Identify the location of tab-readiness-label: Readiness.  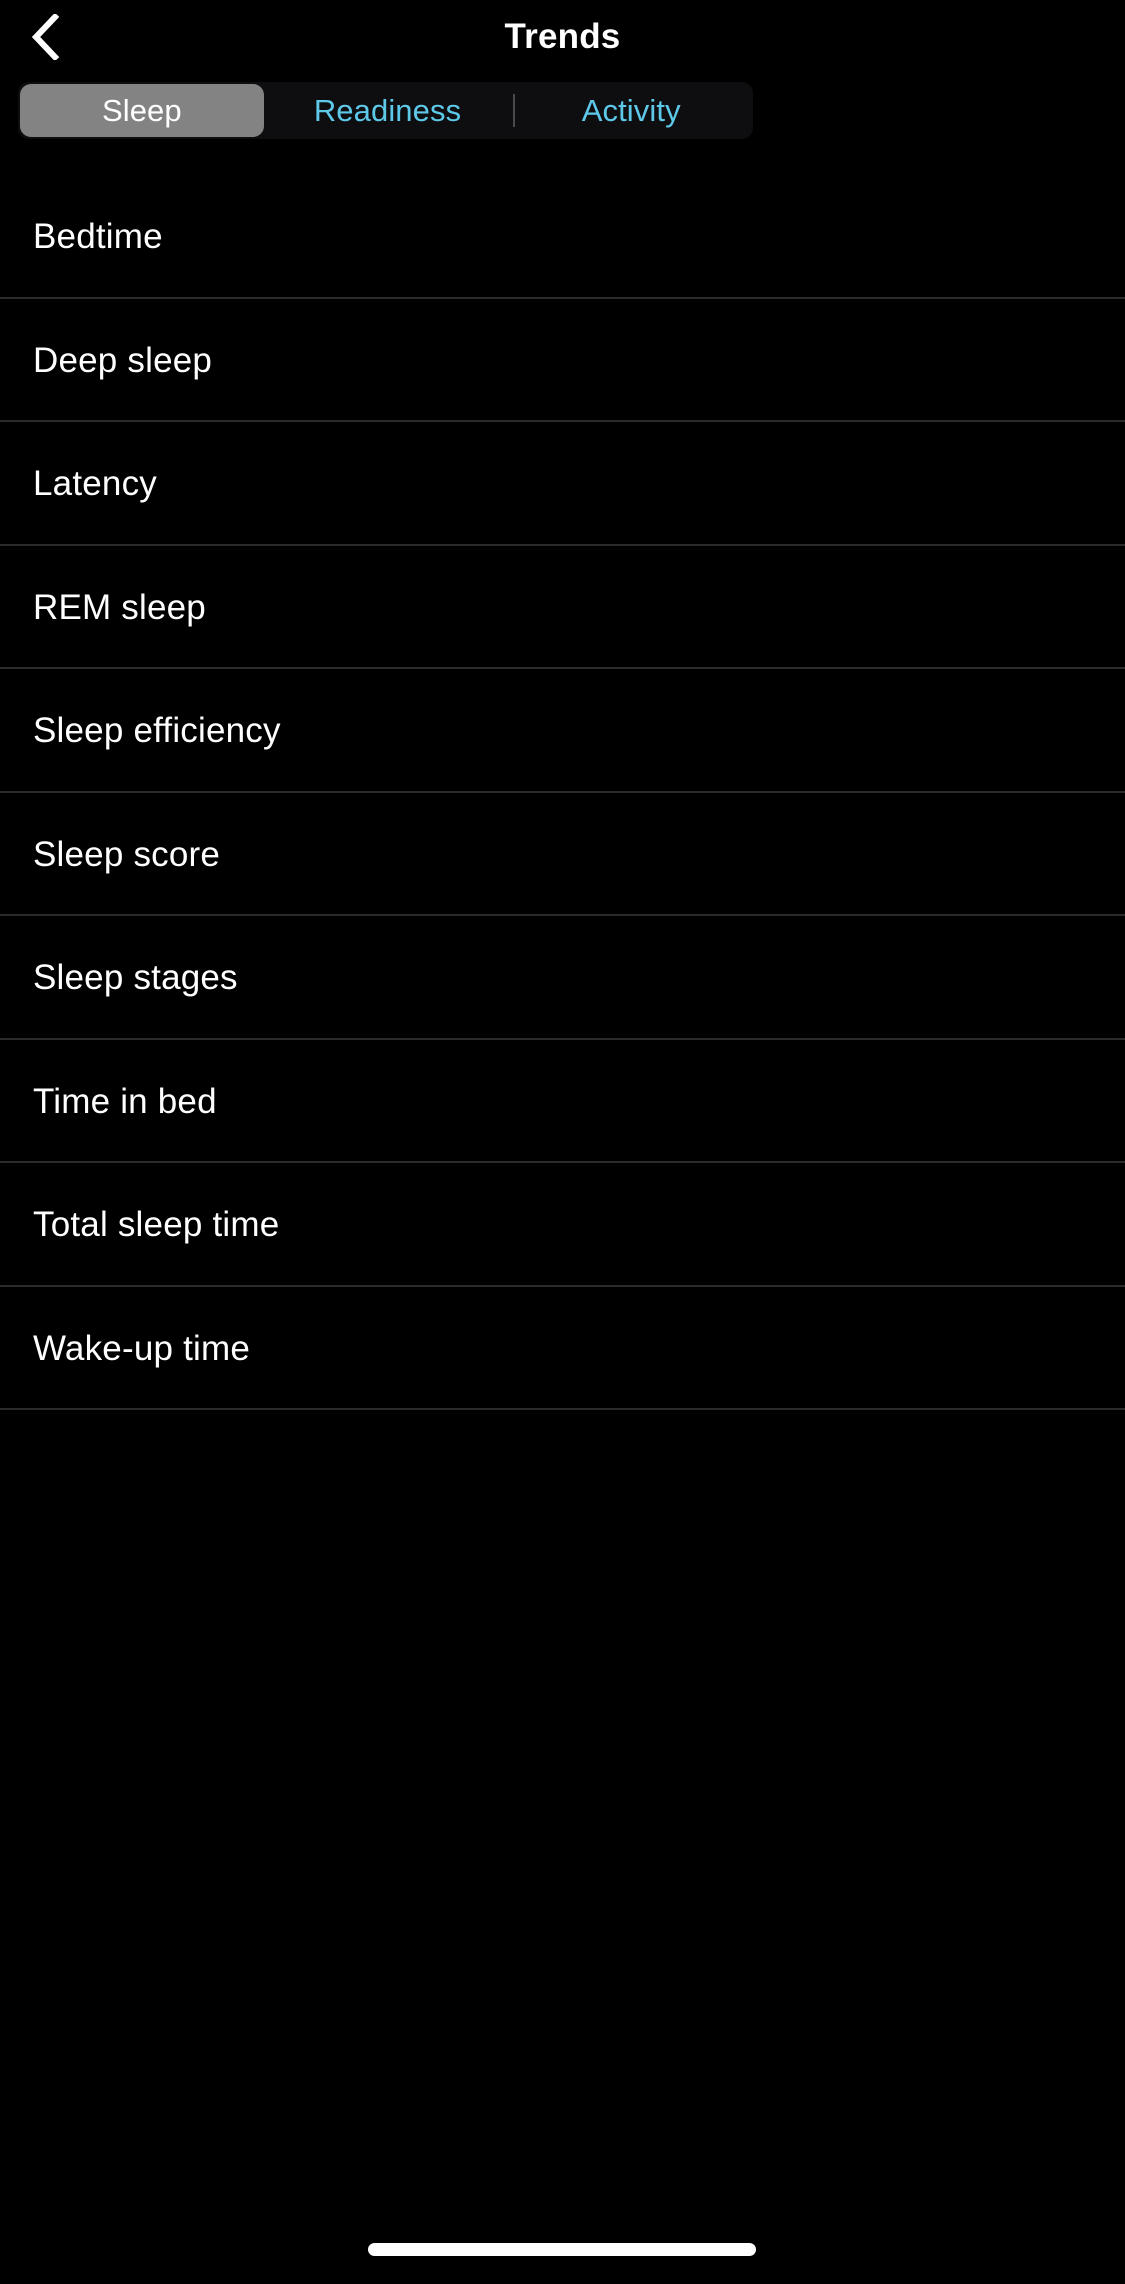
(387, 110).